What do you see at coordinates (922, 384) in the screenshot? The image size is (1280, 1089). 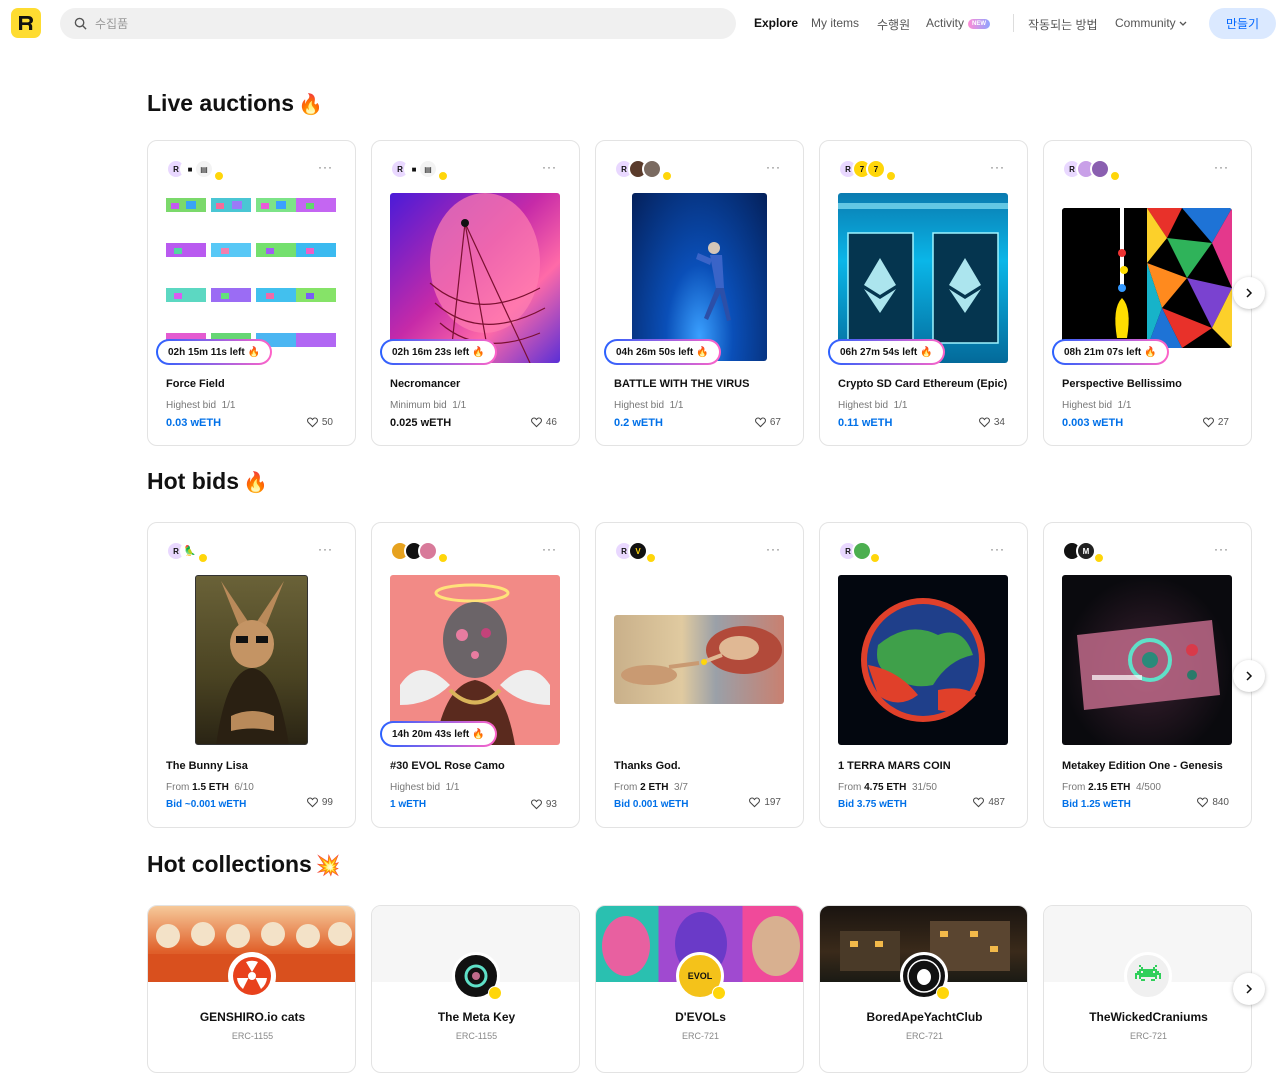 I see `item-title: Crypto SD Card Ethereum (Epic)` at bounding box center [922, 384].